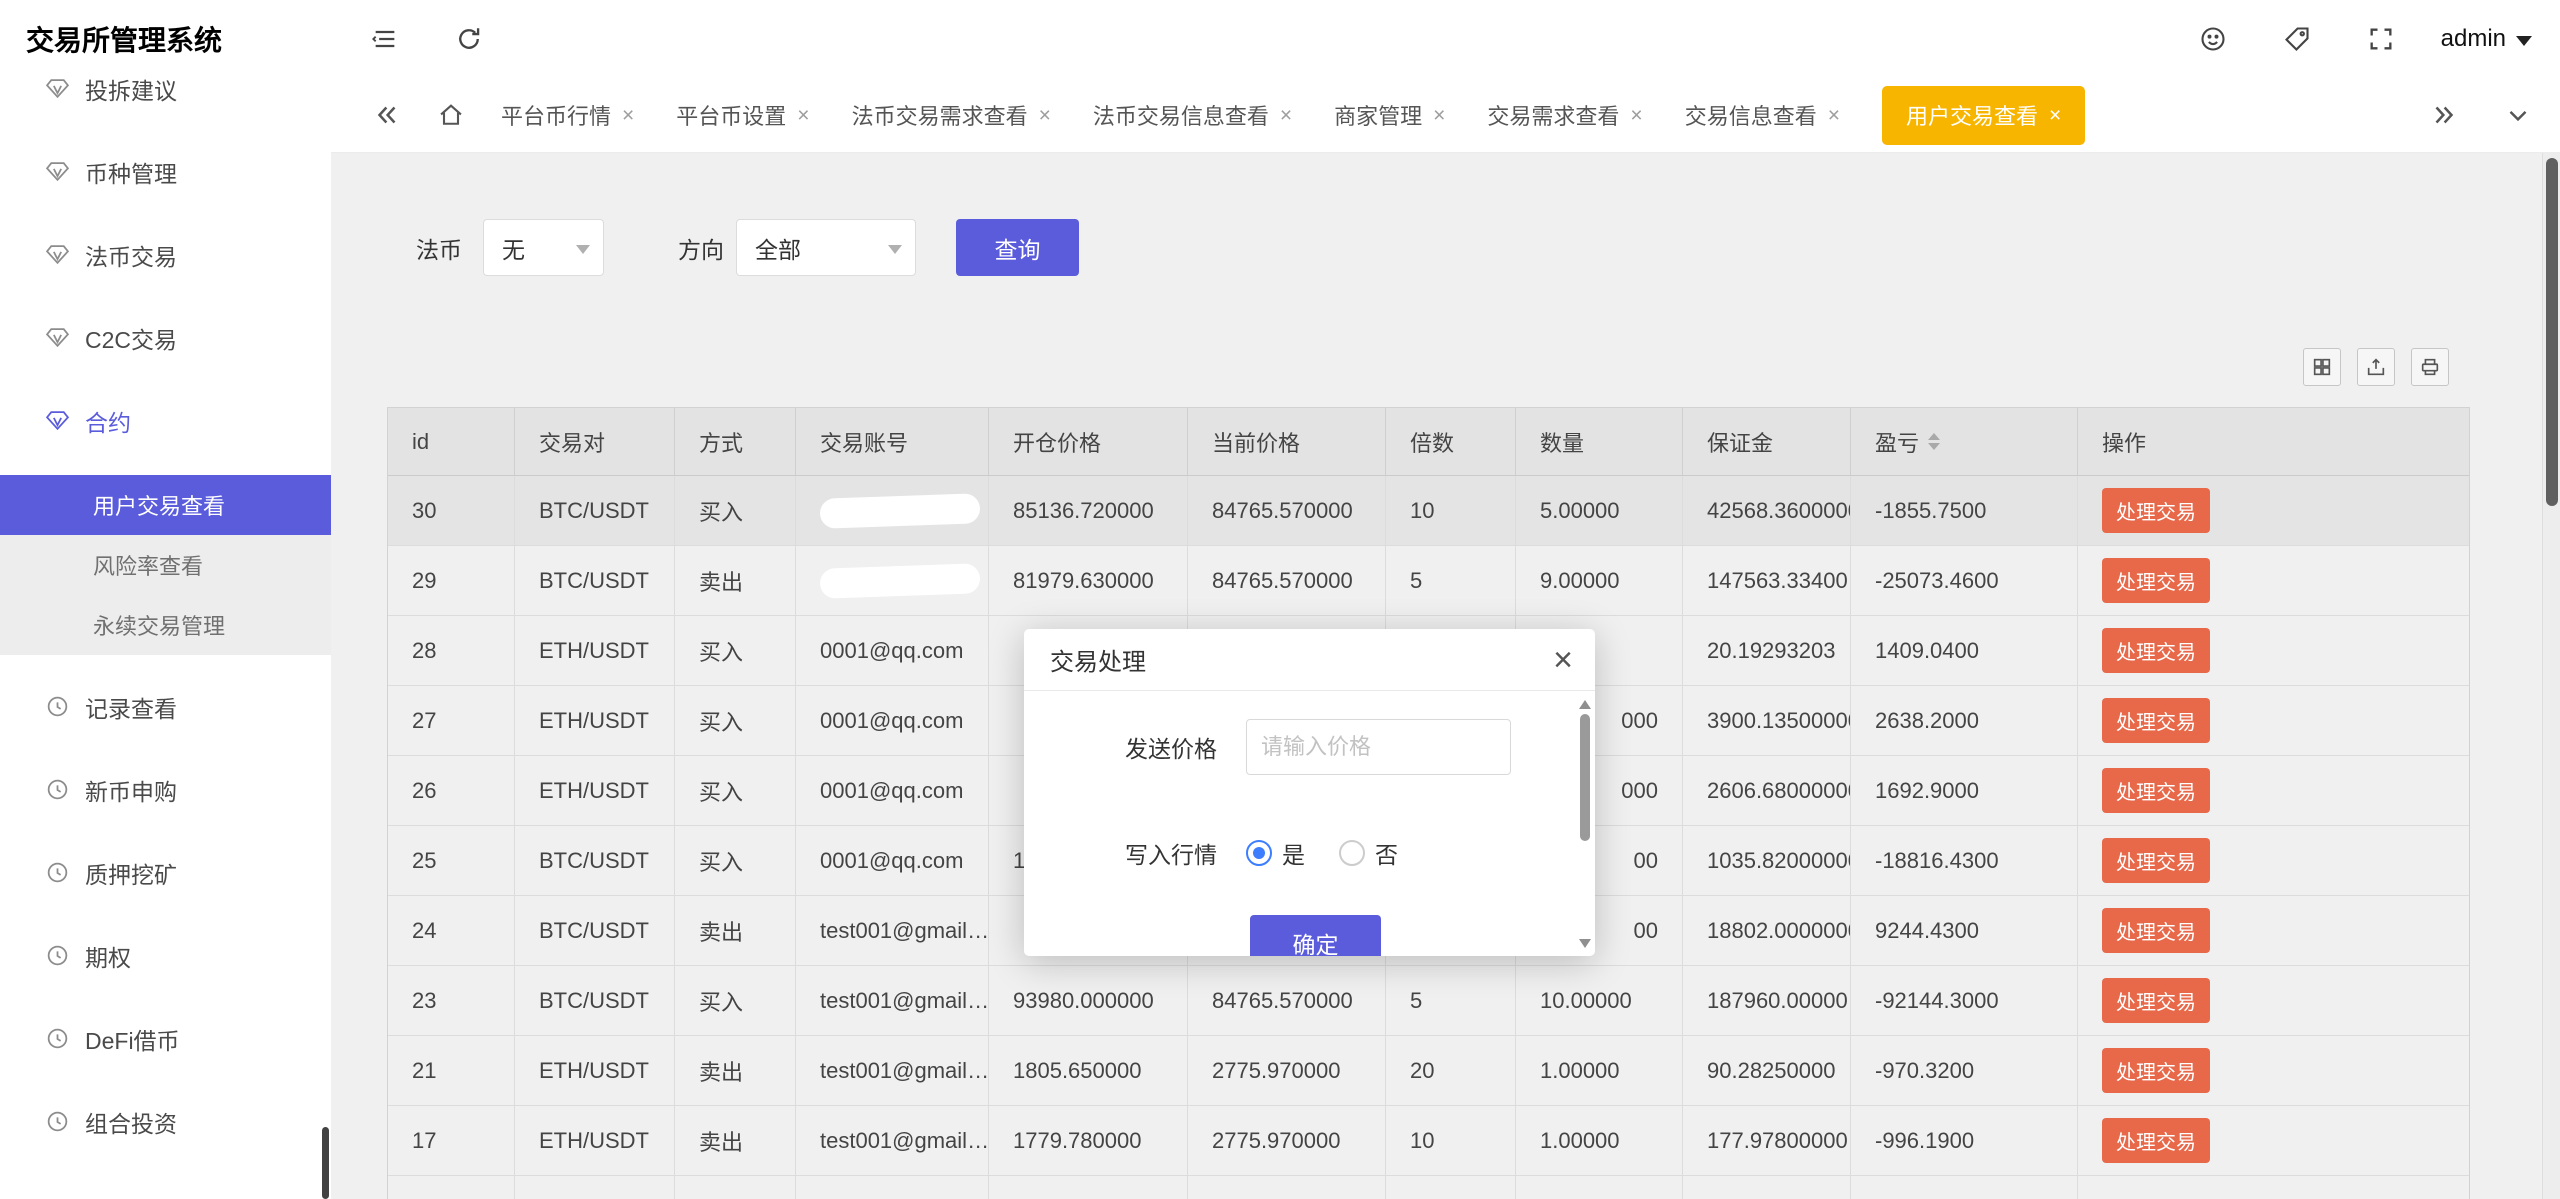  I want to click on cell-margin: 1035.82000000, so click(1767, 860).